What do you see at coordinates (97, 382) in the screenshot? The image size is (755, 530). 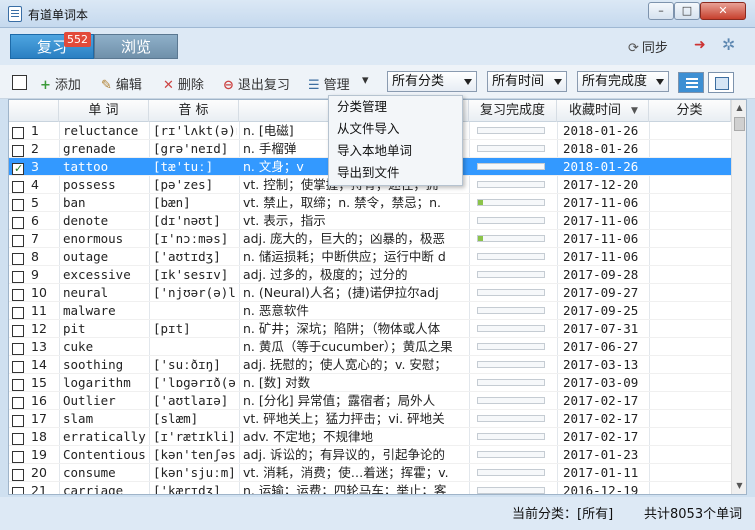 I see `row-word: logarithm` at bounding box center [97, 382].